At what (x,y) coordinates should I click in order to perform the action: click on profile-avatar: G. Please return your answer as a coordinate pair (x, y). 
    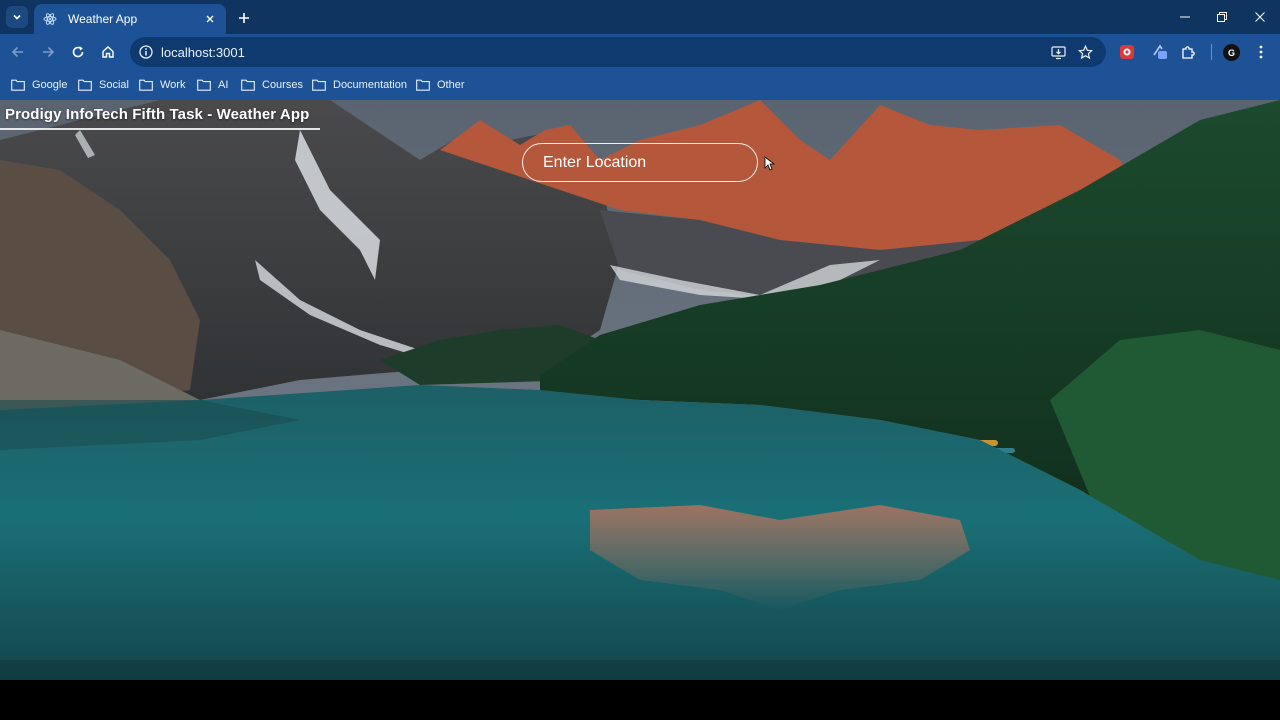
    Looking at the image, I should click on (1231, 52).